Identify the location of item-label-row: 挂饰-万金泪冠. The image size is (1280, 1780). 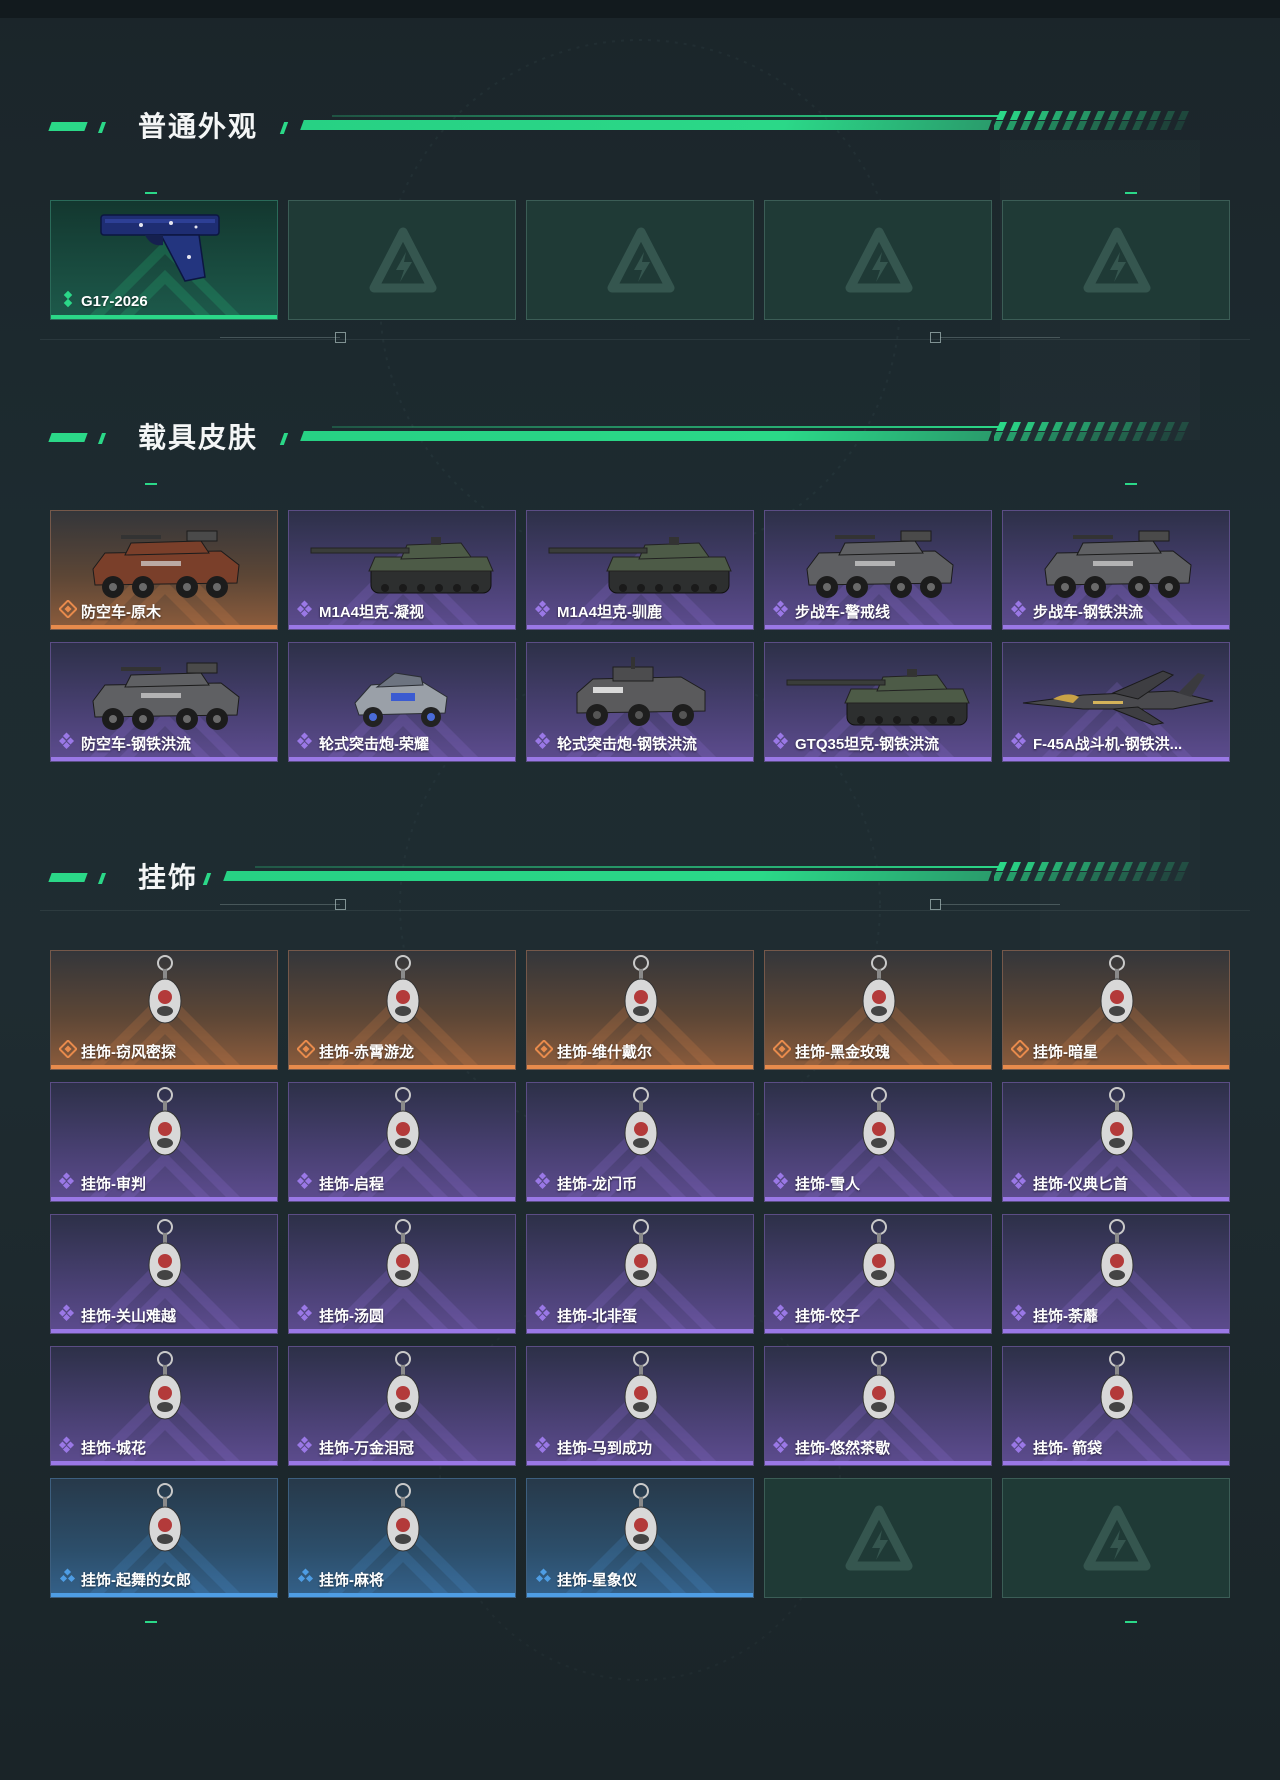
(355, 1447).